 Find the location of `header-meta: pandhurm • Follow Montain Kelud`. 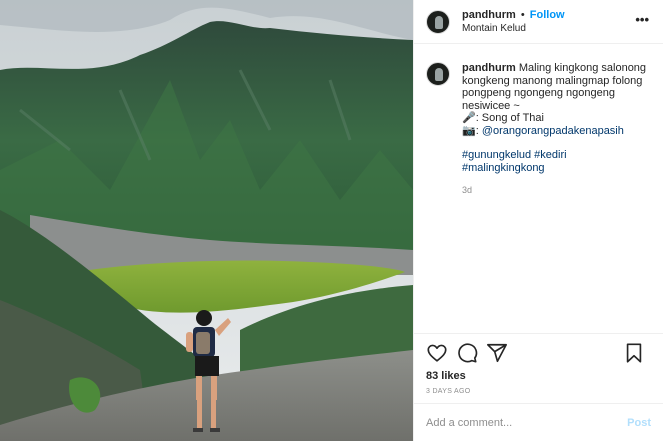

header-meta: pandhurm • Follow Montain Kelud is located at coordinates (513, 22).